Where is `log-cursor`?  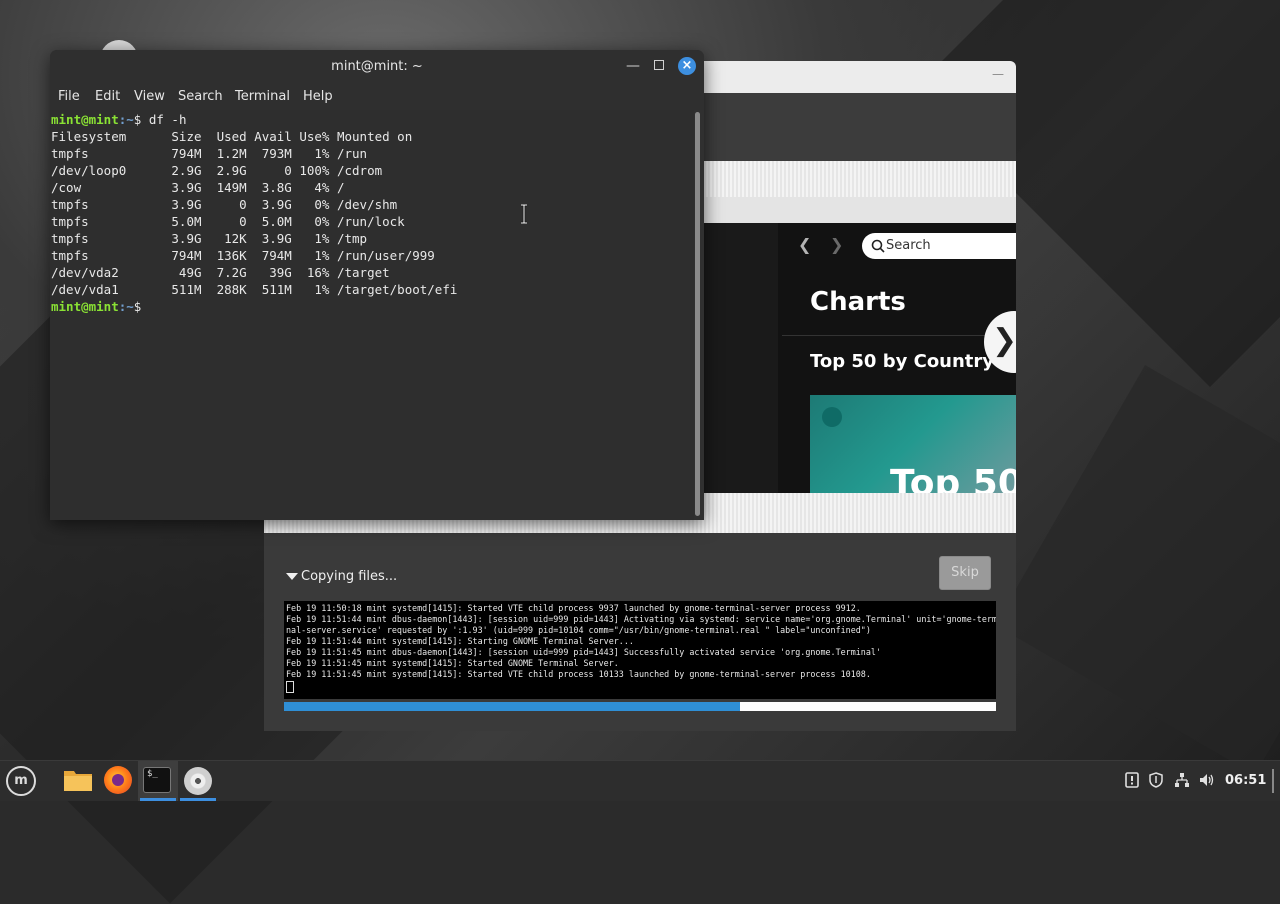 log-cursor is located at coordinates (290, 687).